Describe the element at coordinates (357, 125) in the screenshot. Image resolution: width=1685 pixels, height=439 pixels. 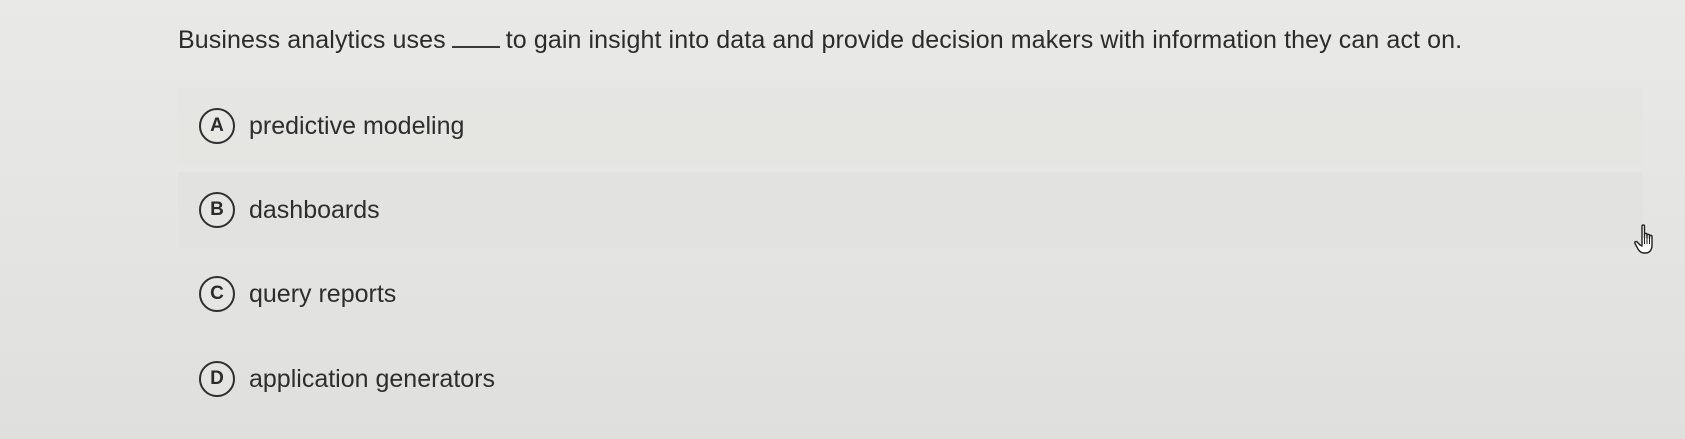
I see `option-a-label: predictive modeling` at that location.